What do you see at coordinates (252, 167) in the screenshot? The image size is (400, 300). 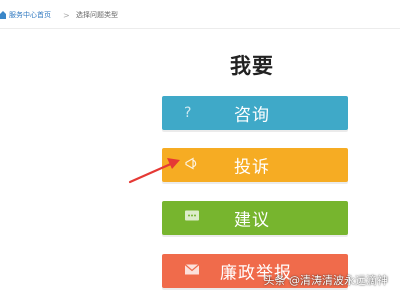 I see `complain-label: 投诉` at bounding box center [252, 167].